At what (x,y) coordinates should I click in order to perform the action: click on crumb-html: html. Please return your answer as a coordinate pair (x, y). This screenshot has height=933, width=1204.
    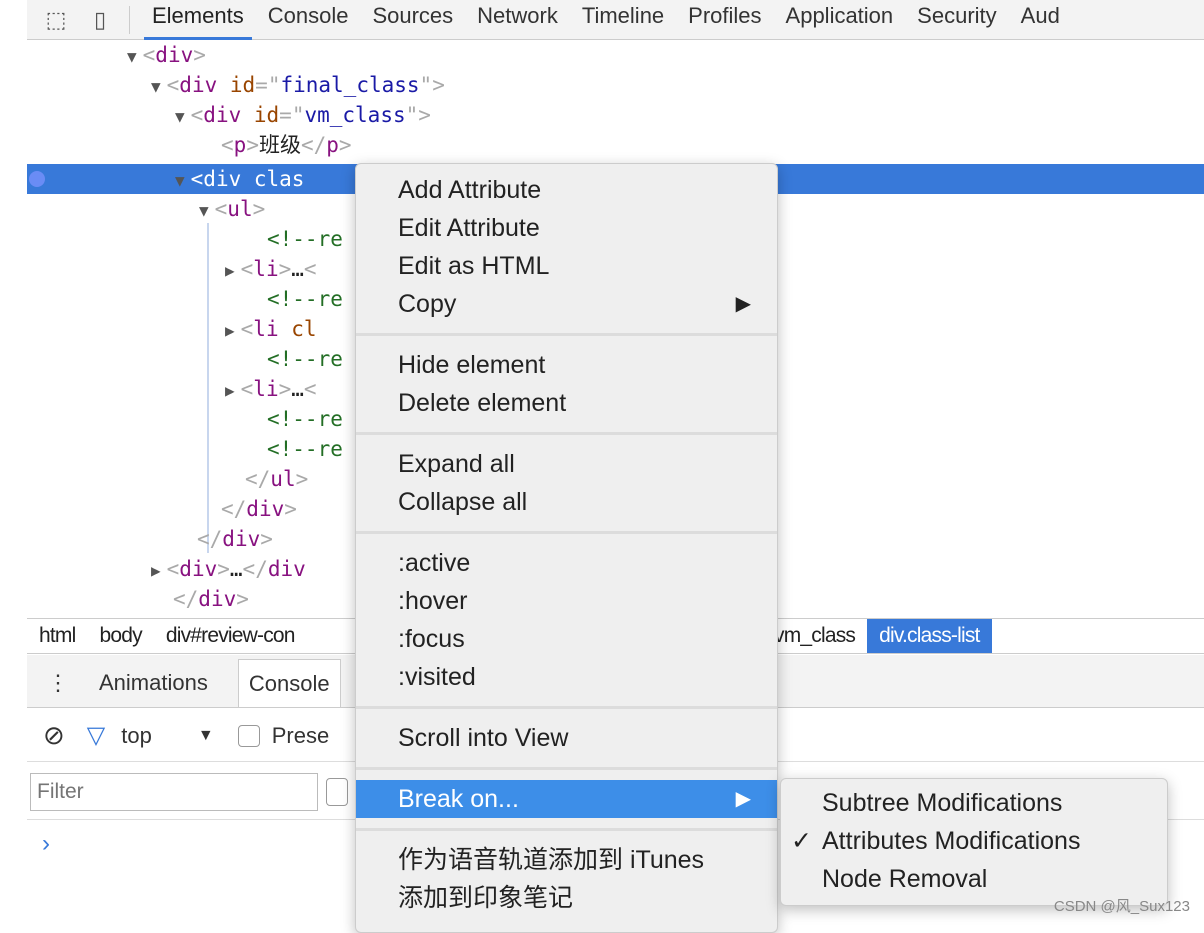
    Looking at the image, I should click on (57, 636).